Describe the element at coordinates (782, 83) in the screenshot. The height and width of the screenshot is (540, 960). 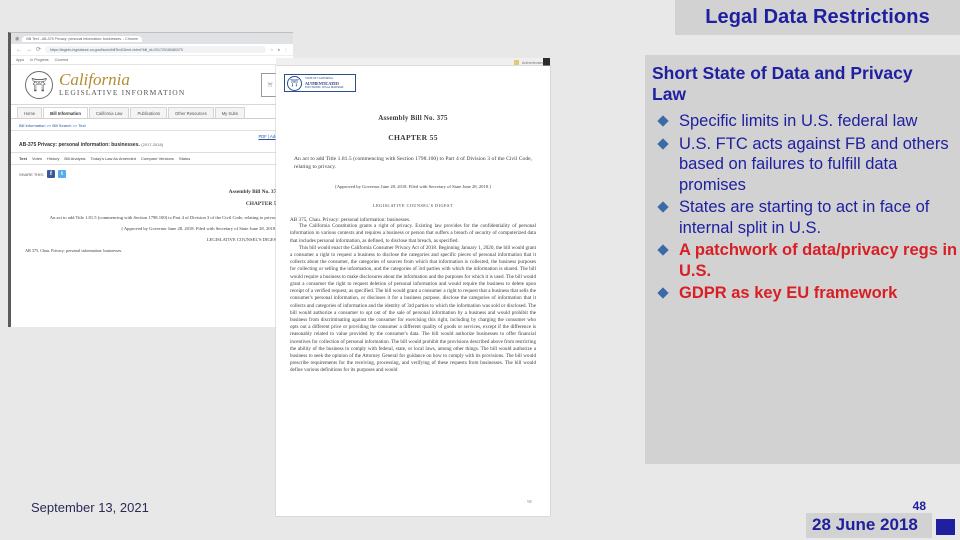
I see `slide-subtitle: Short State of Data and Privacy Law` at that location.